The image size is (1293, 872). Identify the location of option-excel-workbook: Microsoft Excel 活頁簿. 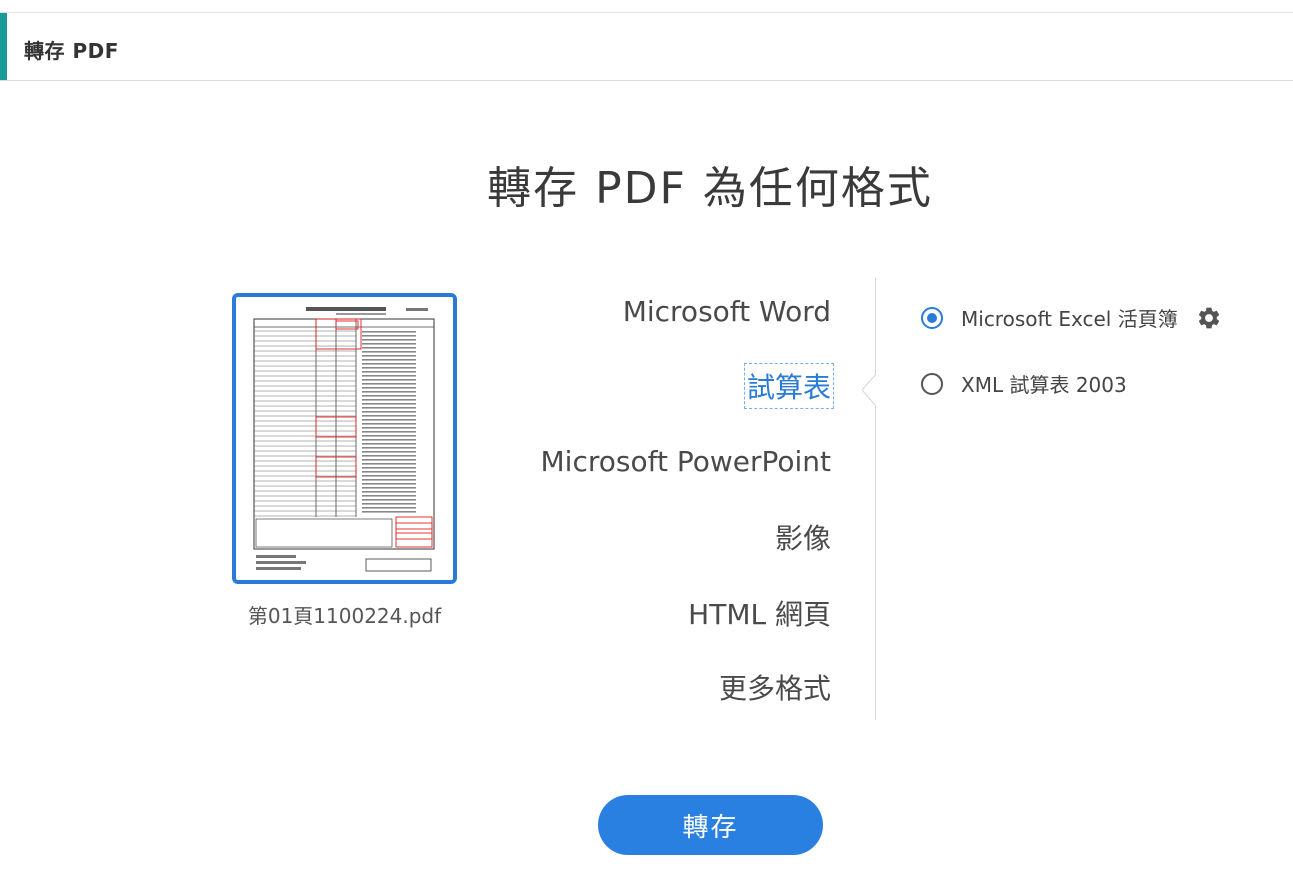
(1071, 317).